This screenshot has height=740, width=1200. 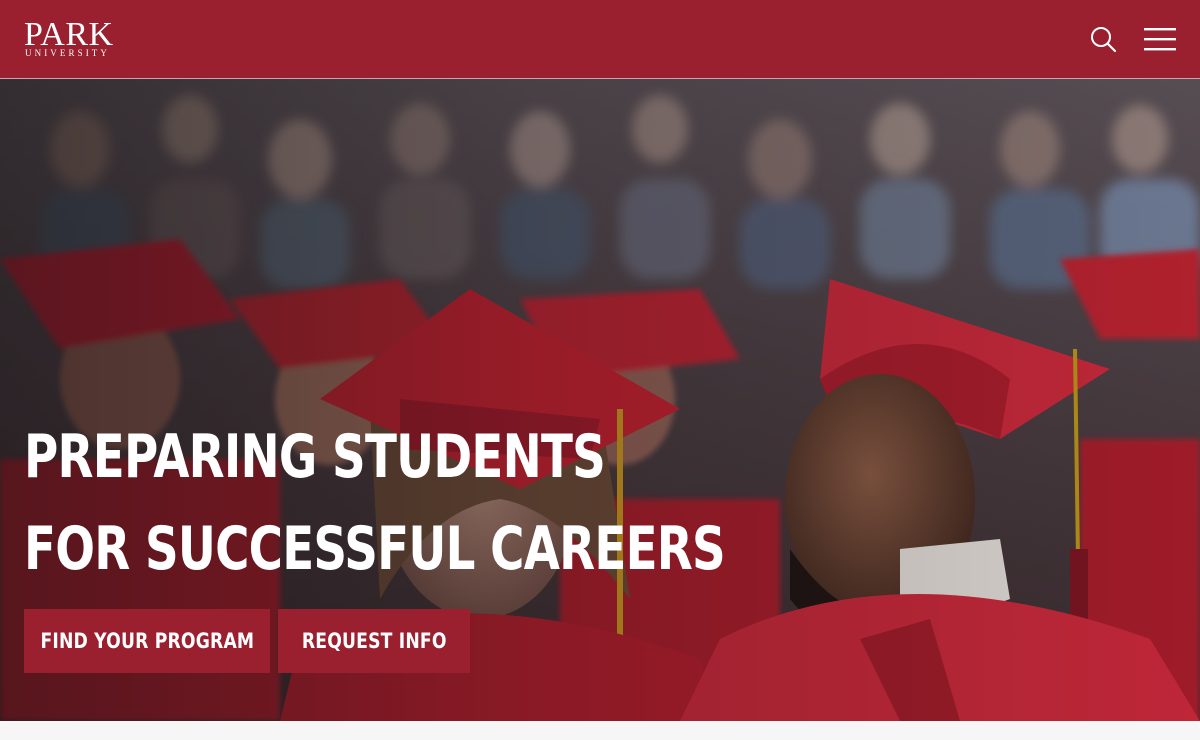 I want to click on hamburger-menu-icon, so click(x=1160, y=39).